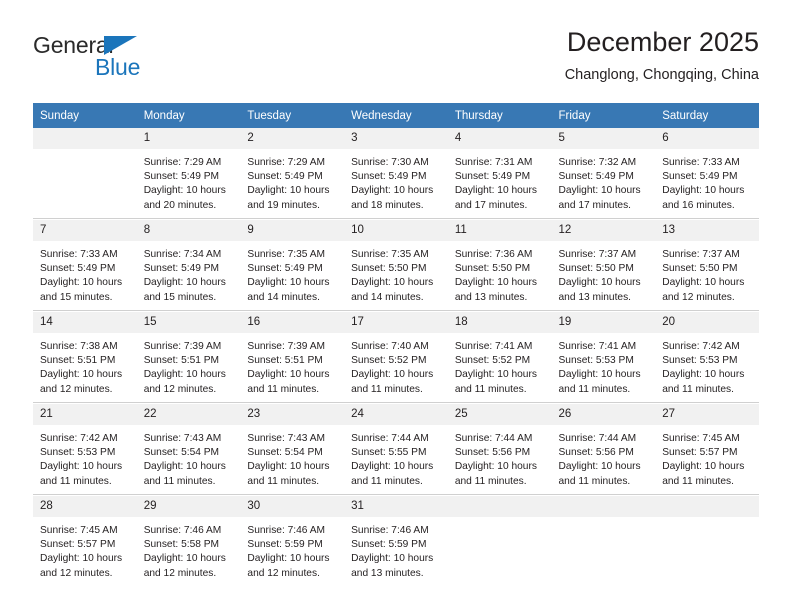 Image resolution: width=792 pixels, height=612 pixels. Describe the element at coordinates (499, 230) in the screenshot. I see `day-number: 11` at that location.